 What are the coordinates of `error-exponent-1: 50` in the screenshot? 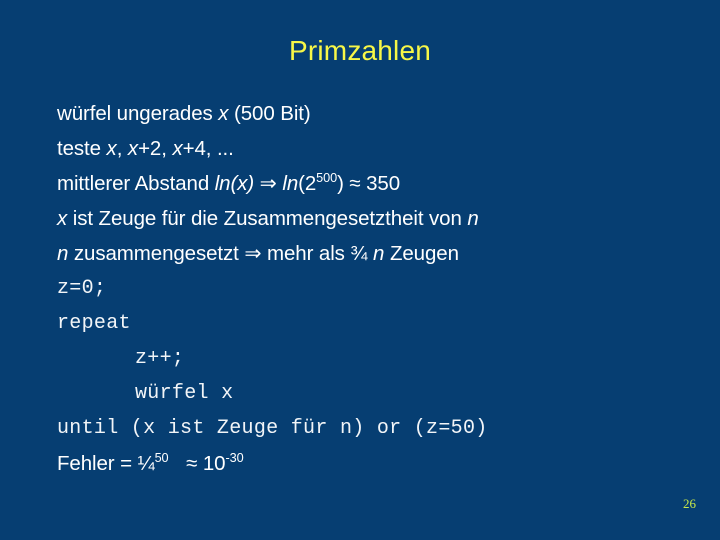 It's located at (161, 458).